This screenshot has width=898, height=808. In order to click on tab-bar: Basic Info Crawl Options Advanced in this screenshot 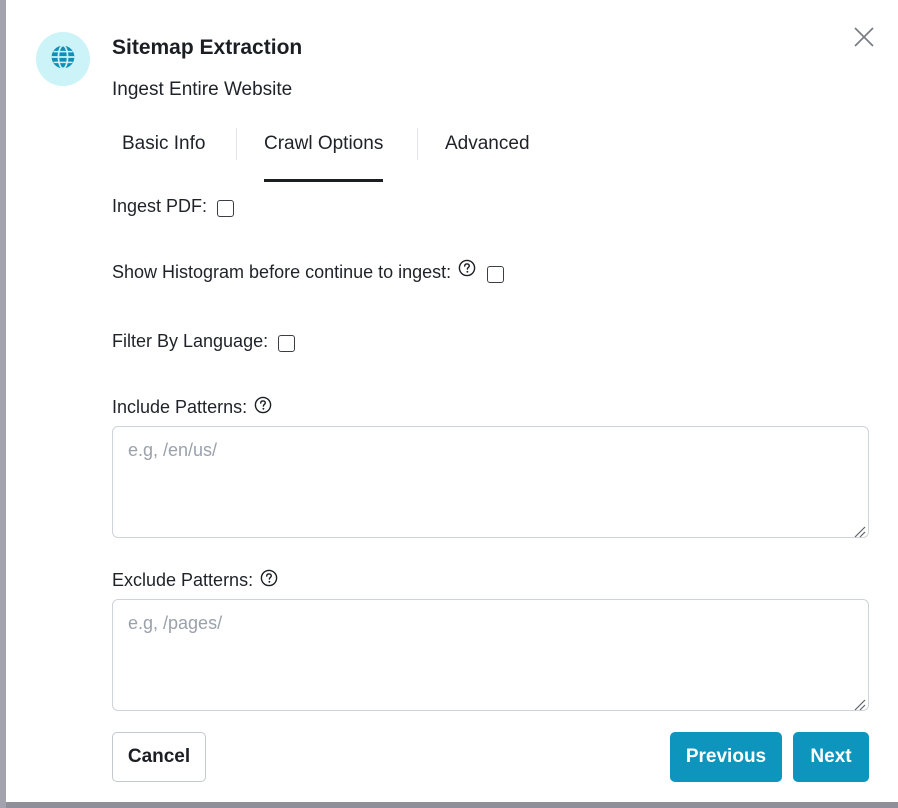, I will do `click(342, 154)`.